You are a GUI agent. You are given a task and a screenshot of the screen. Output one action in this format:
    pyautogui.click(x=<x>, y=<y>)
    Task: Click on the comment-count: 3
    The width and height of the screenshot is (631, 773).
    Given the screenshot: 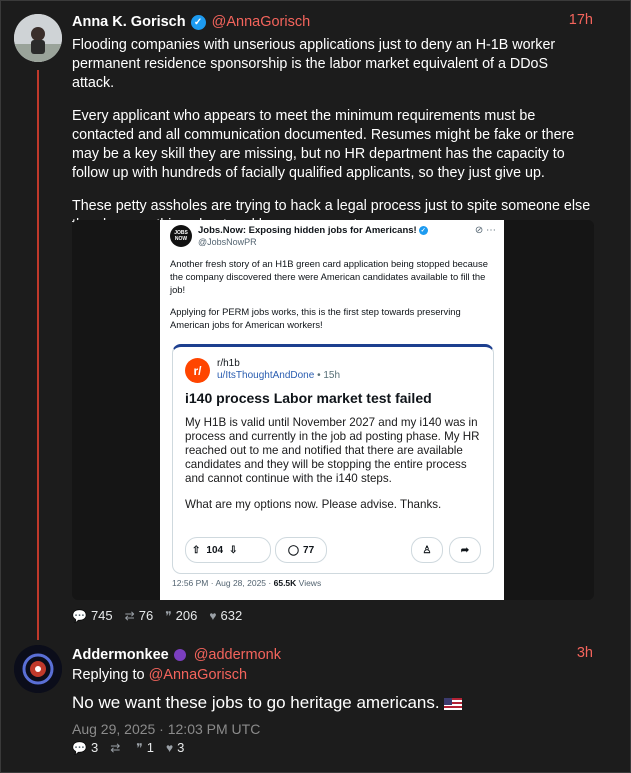 What is the action you would take?
    pyautogui.click(x=94, y=747)
    